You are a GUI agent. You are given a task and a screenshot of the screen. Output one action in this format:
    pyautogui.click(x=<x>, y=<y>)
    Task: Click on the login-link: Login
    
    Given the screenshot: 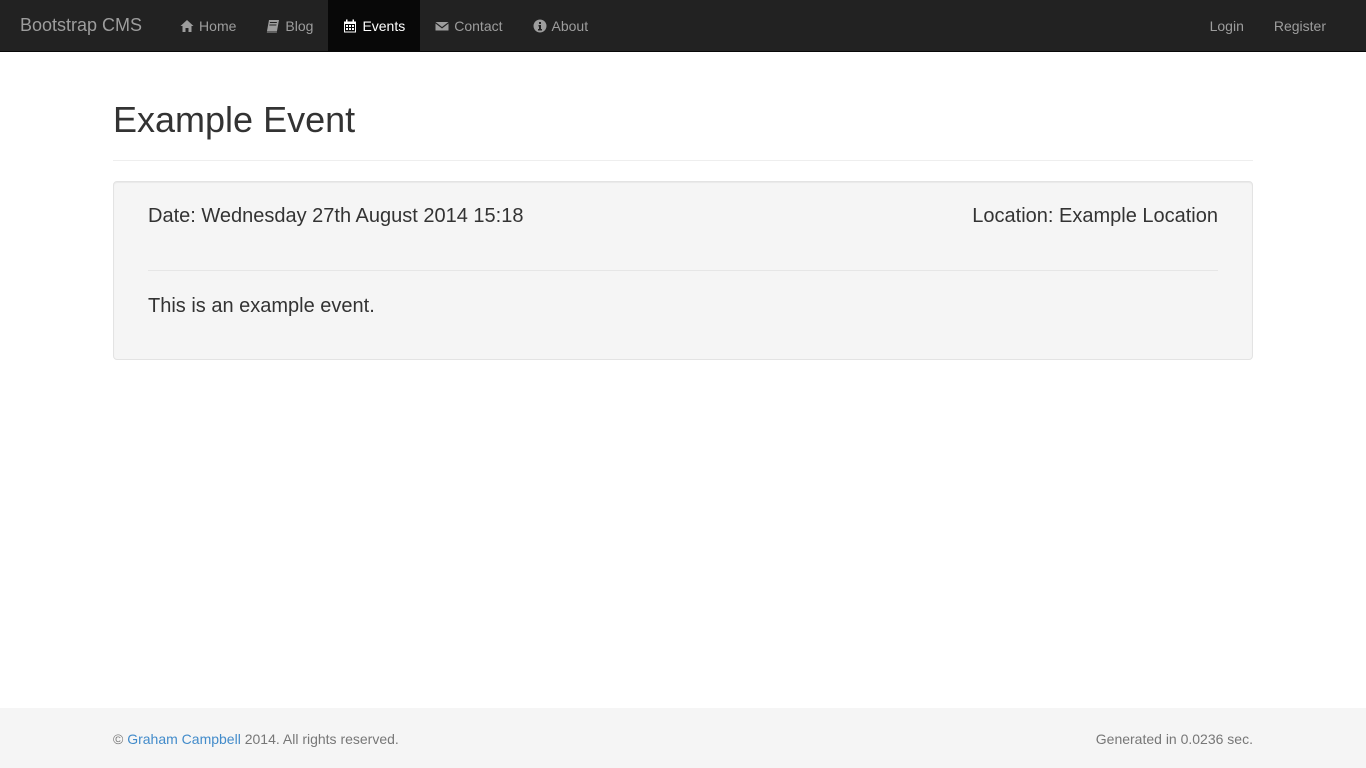 What is the action you would take?
    pyautogui.click(x=1227, y=25)
    